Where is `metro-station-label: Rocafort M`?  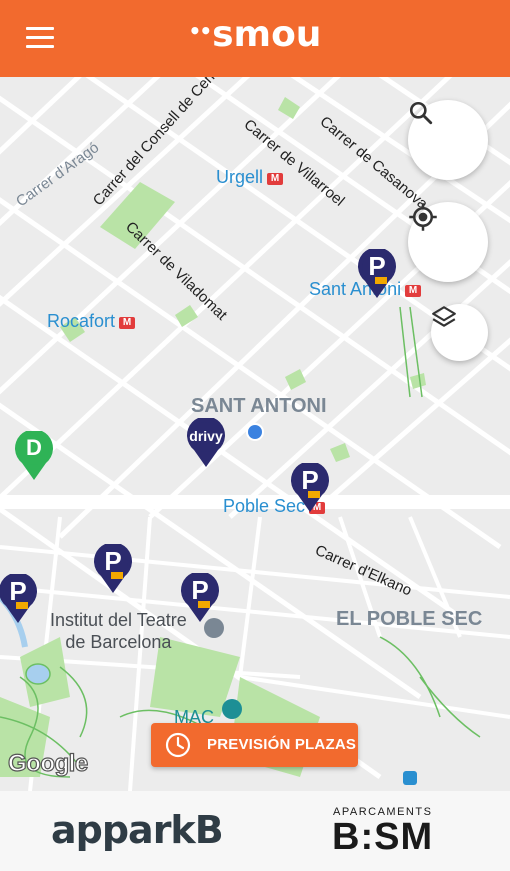 metro-station-label: Rocafort M is located at coordinates (91, 321).